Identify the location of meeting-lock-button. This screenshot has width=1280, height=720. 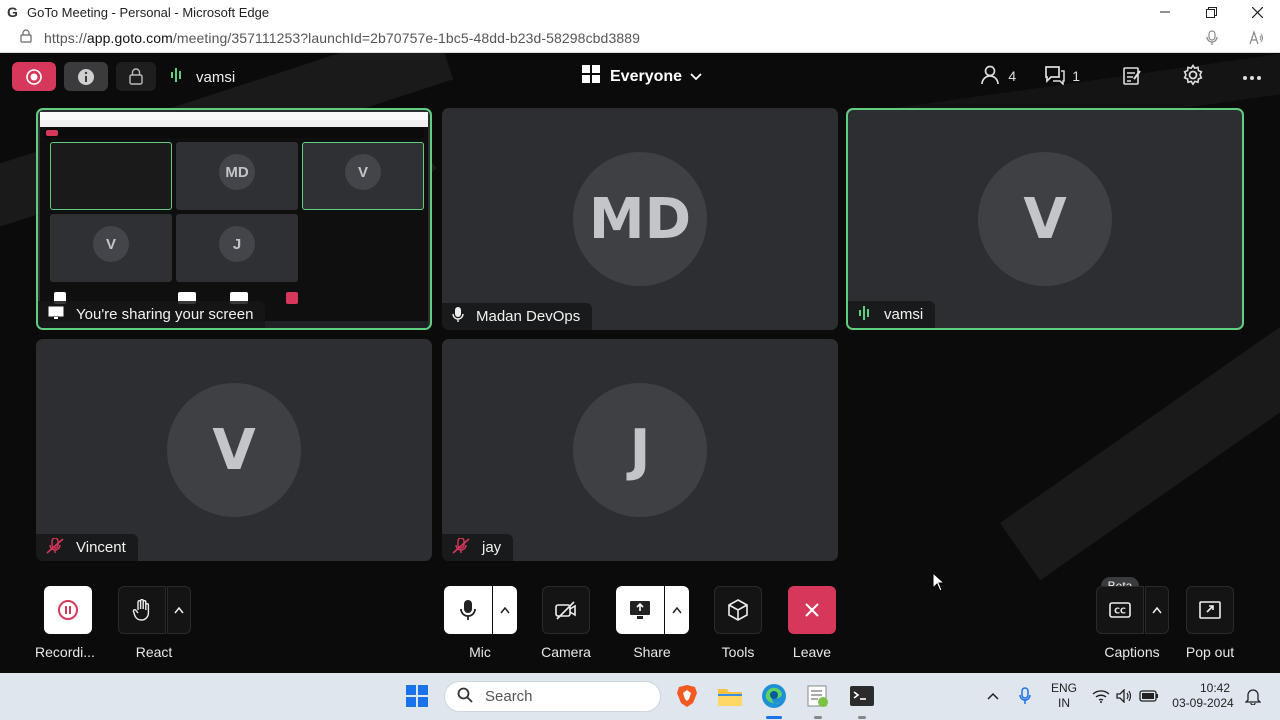
(136, 76).